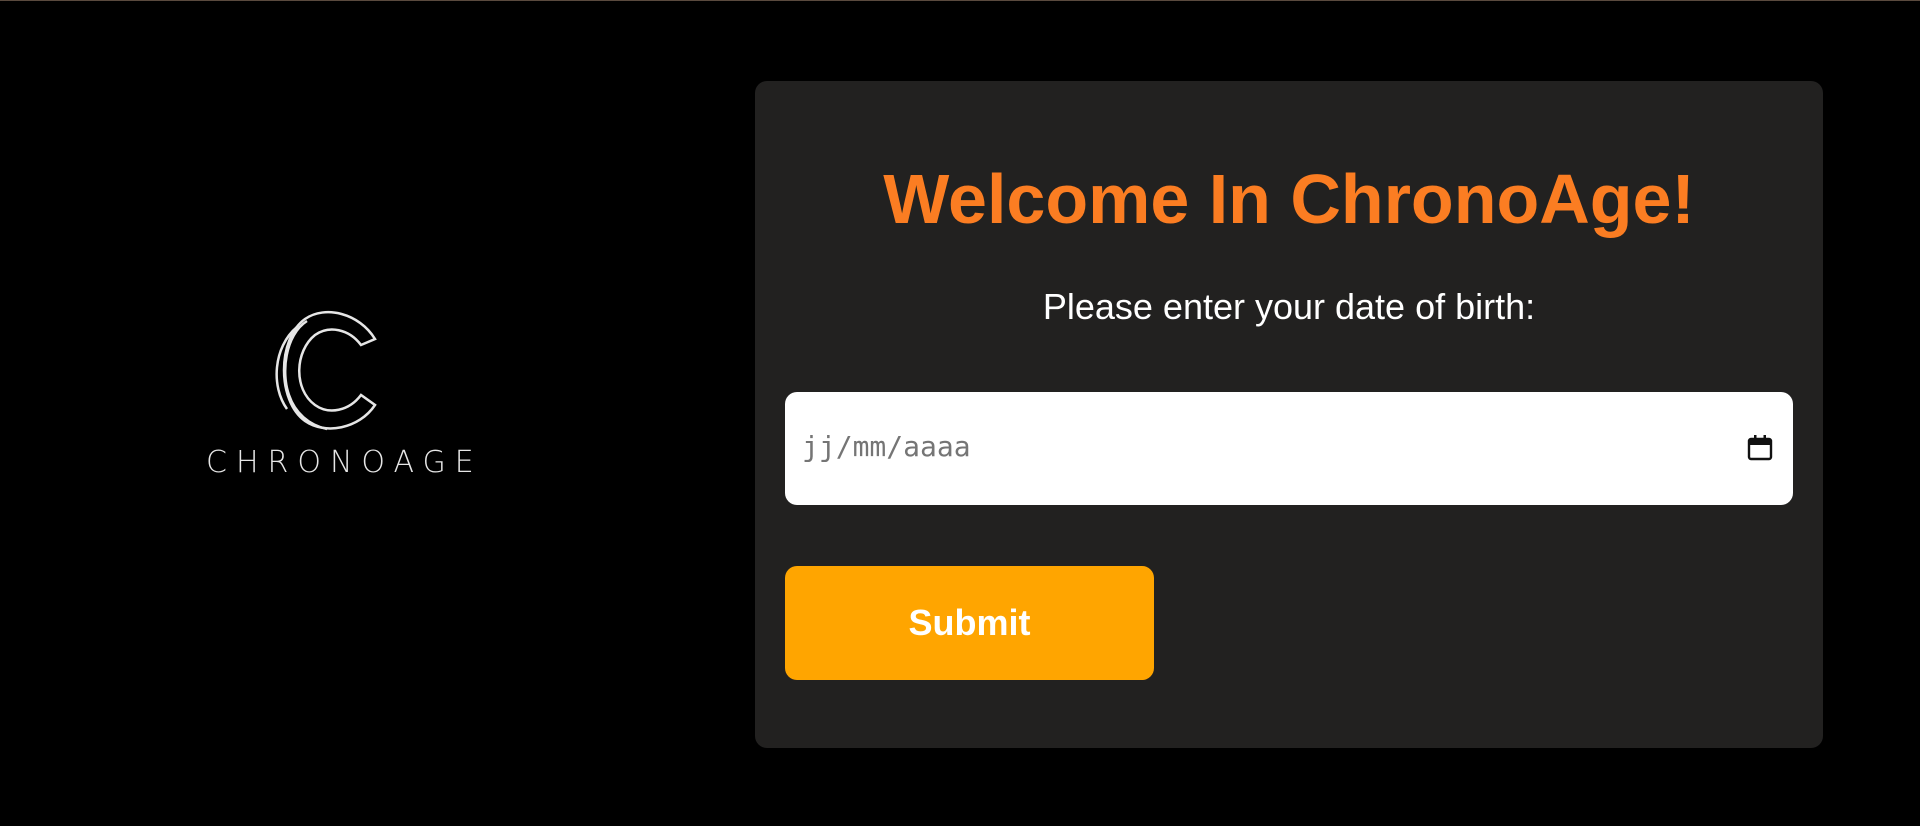 This screenshot has height=826, width=1920. Describe the element at coordinates (960, 0) in the screenshot. I see `top-border-line` at that location.